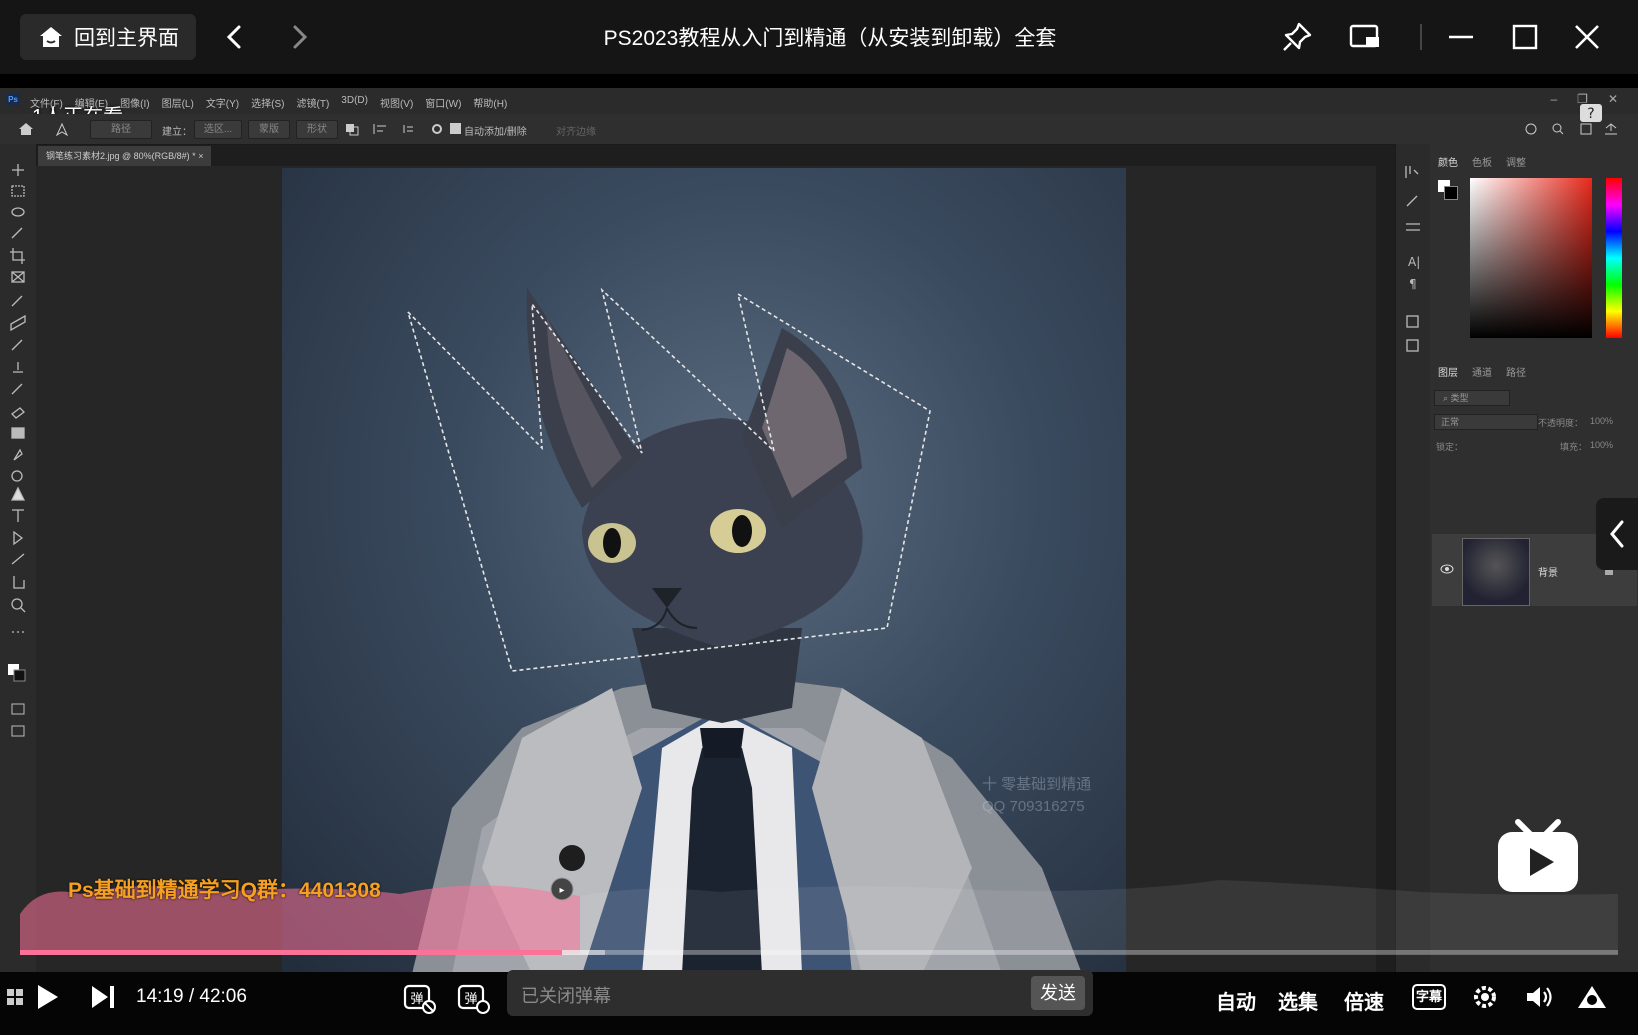 Image resolution: width=1638 pixels, height=1035 pixels. What do you see at coordinates (223, 996) in the screenshot?
I see `time-total: 42:06` at bounding box center [223, 996].